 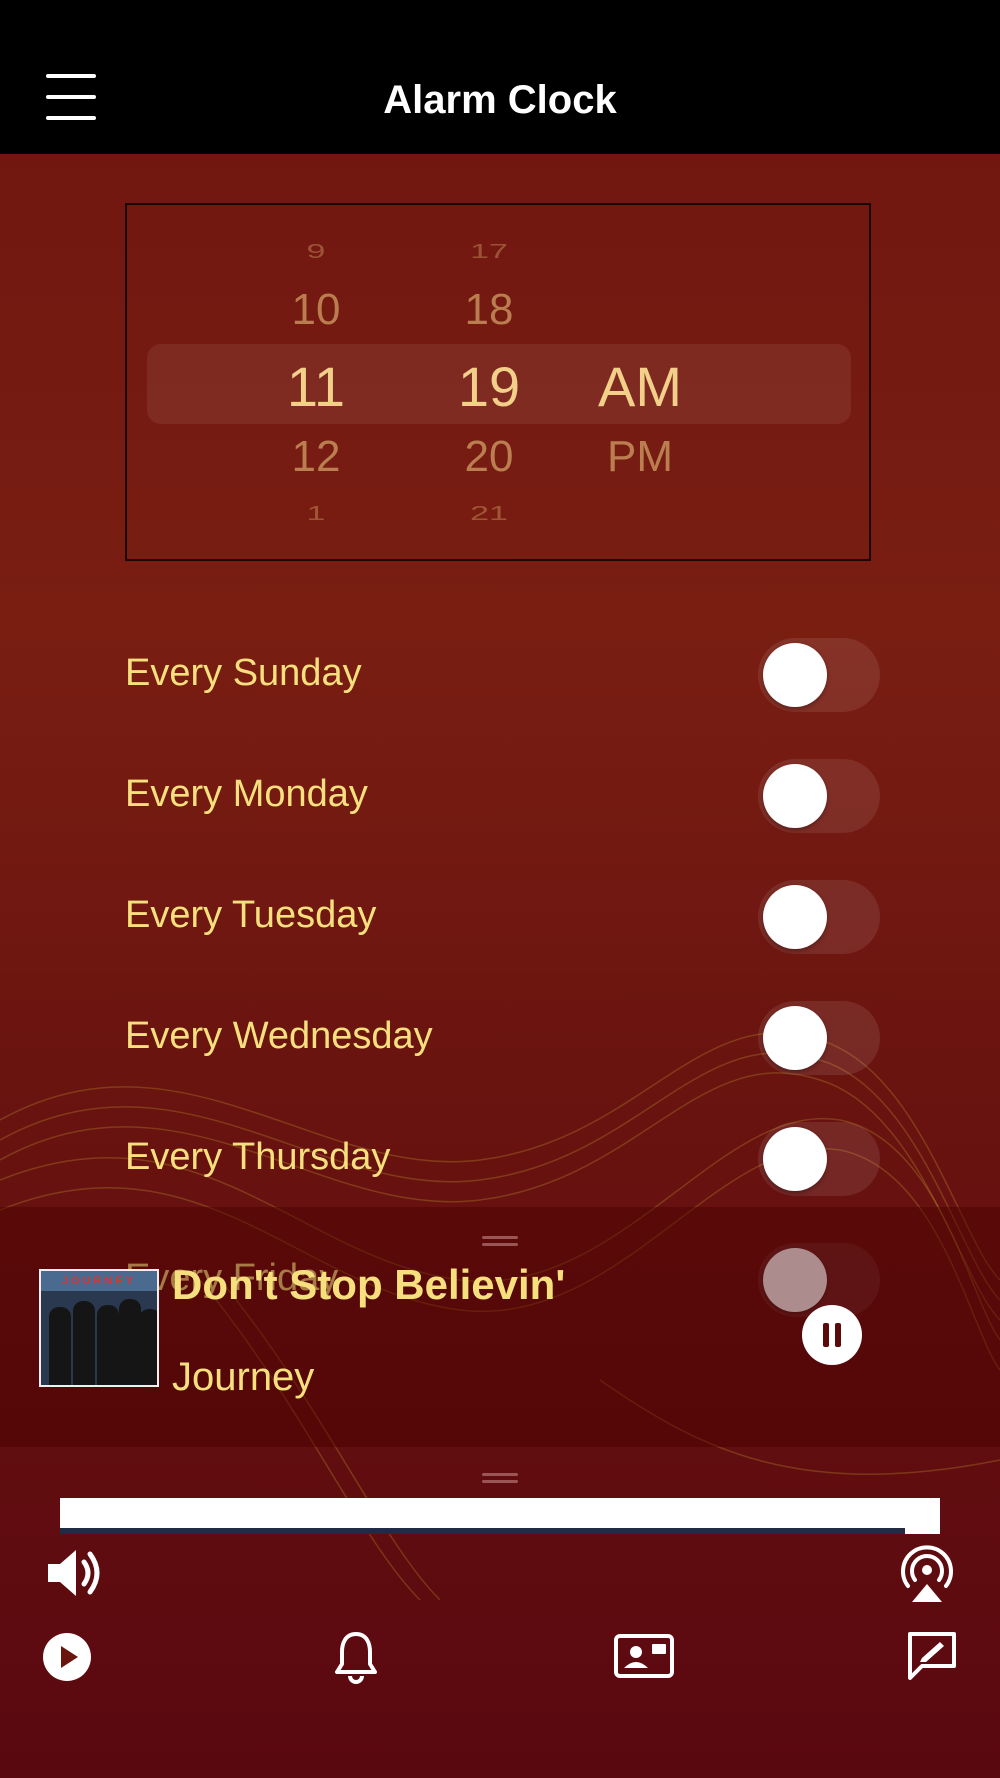 What do you see at coordinates (927, 1573) in the screenshot?
I see `airplay-icon` at bounding box center [927, 1573].